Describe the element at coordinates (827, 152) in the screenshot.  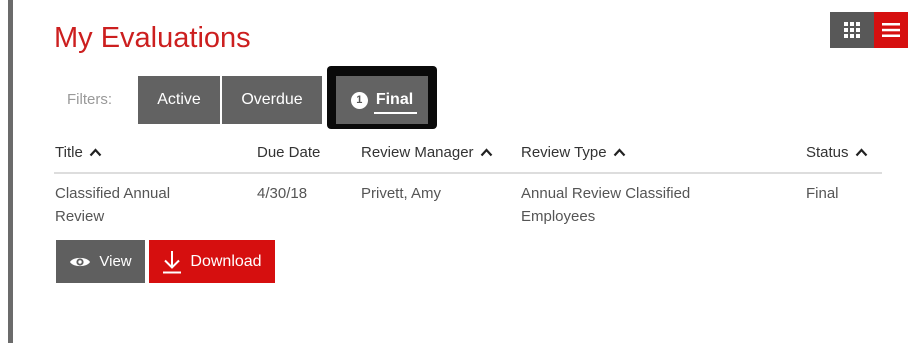
I see `column-header-status-label: Status` at that location.